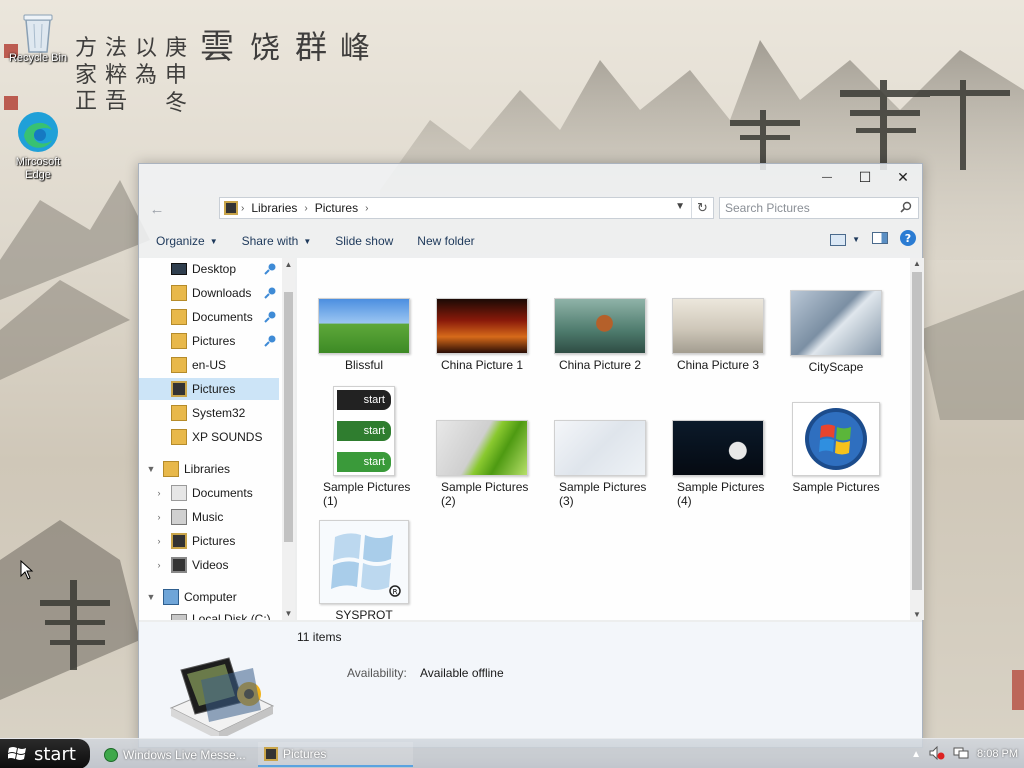 This screenshot has width=1024, height=768. Describe the element at coordinates (395, 592) in the screenshot. I see `svg-text: R` at that location.